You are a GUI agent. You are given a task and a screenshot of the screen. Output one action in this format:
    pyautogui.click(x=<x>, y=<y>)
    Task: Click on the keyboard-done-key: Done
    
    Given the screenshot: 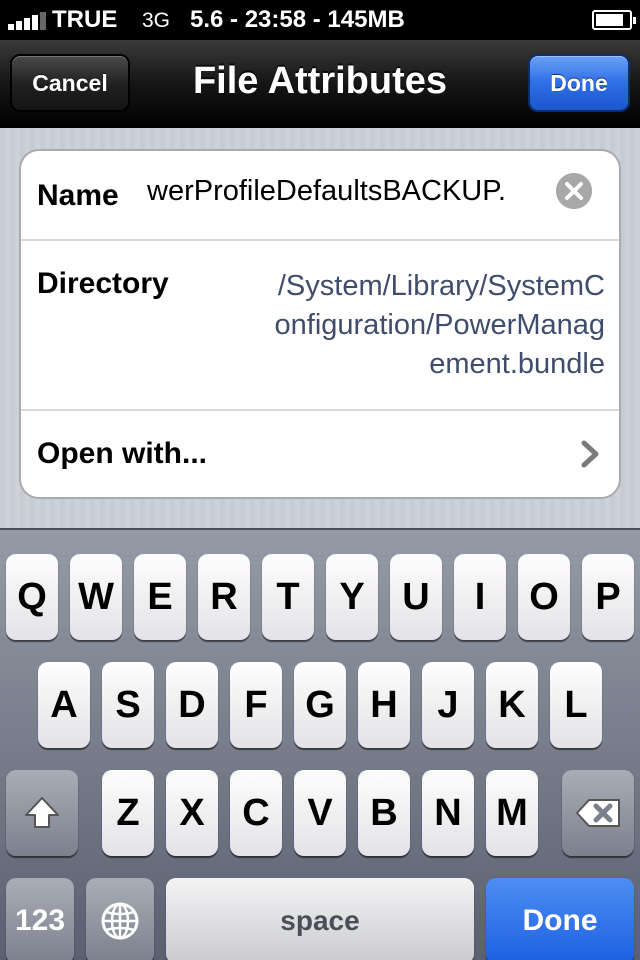 What is the action you would take?
    pyautogui.click(x=560, y=919)
    